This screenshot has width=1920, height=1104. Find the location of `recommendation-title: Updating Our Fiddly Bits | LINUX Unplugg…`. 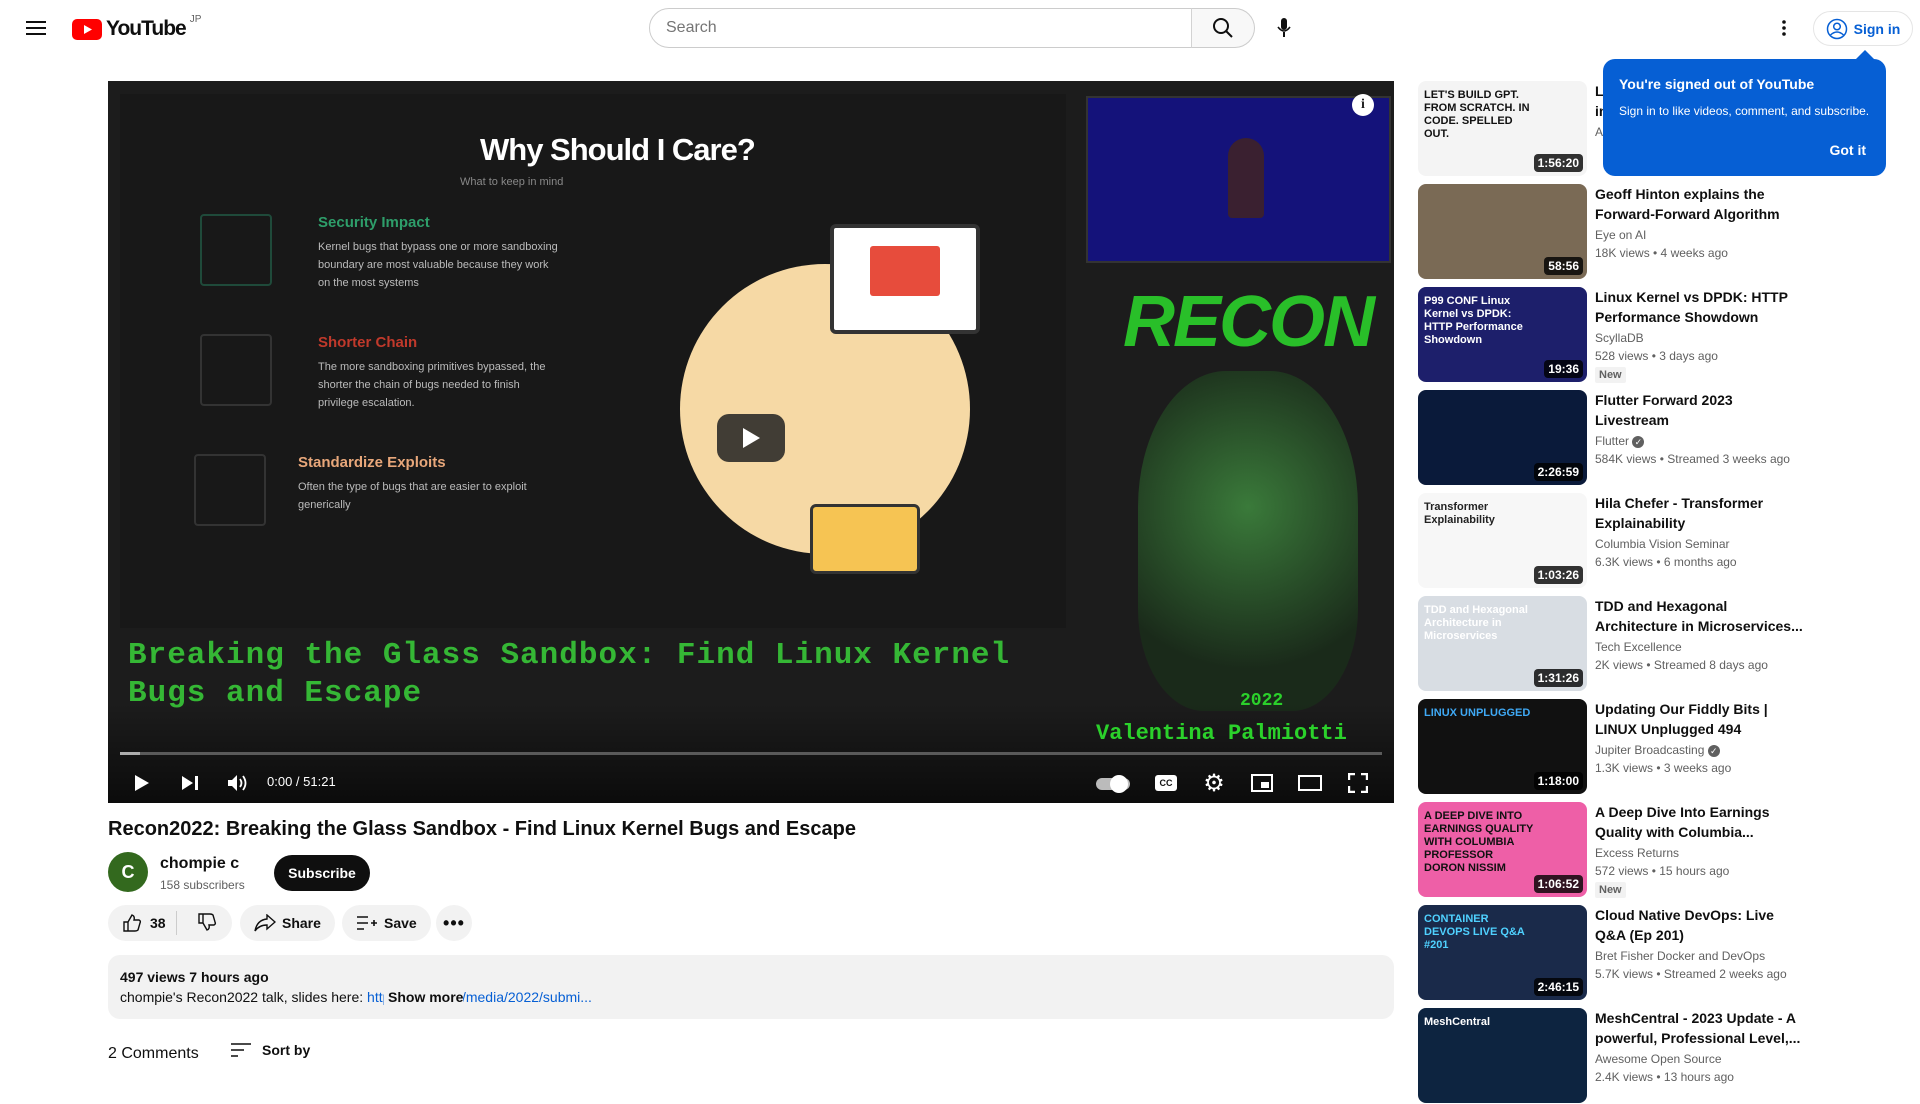

recommendation-title: Updating Our Fiddly Bits | LINUX Unplugg… is located at coordinates (1700, 719).